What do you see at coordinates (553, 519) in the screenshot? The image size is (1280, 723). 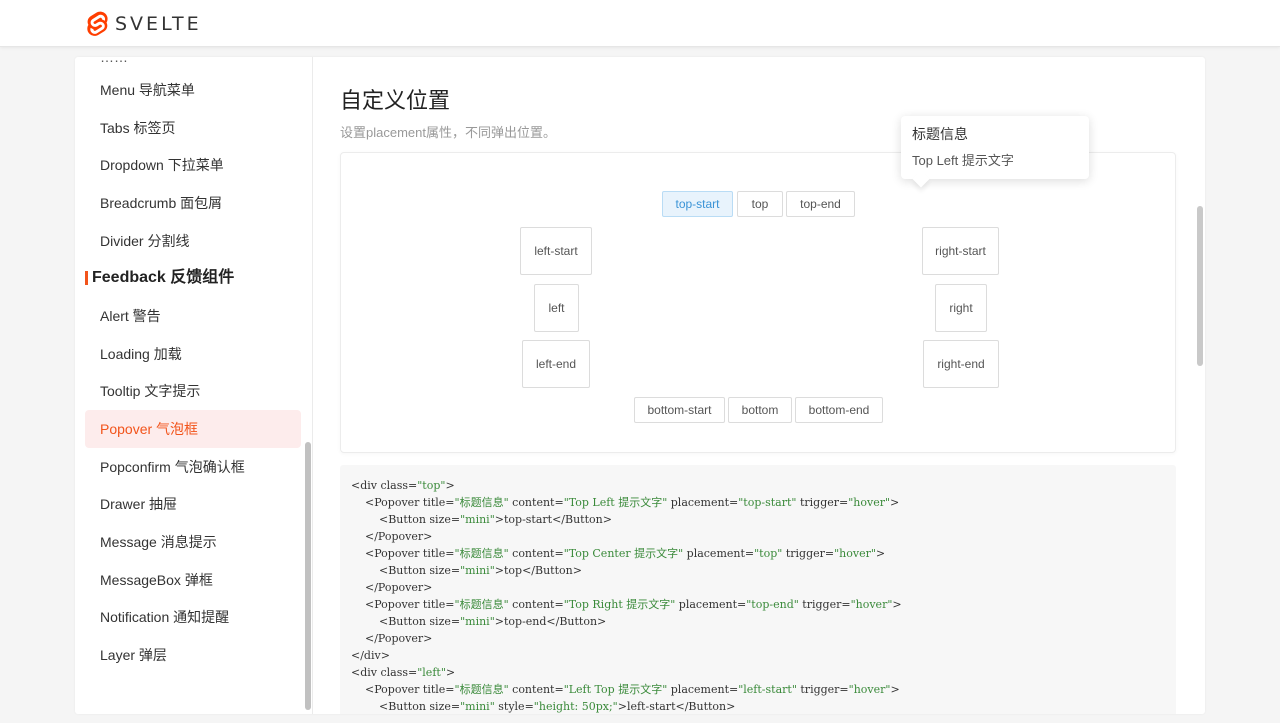 I see `code-text: >top-start</Button>` at bounding box center [553, 519].